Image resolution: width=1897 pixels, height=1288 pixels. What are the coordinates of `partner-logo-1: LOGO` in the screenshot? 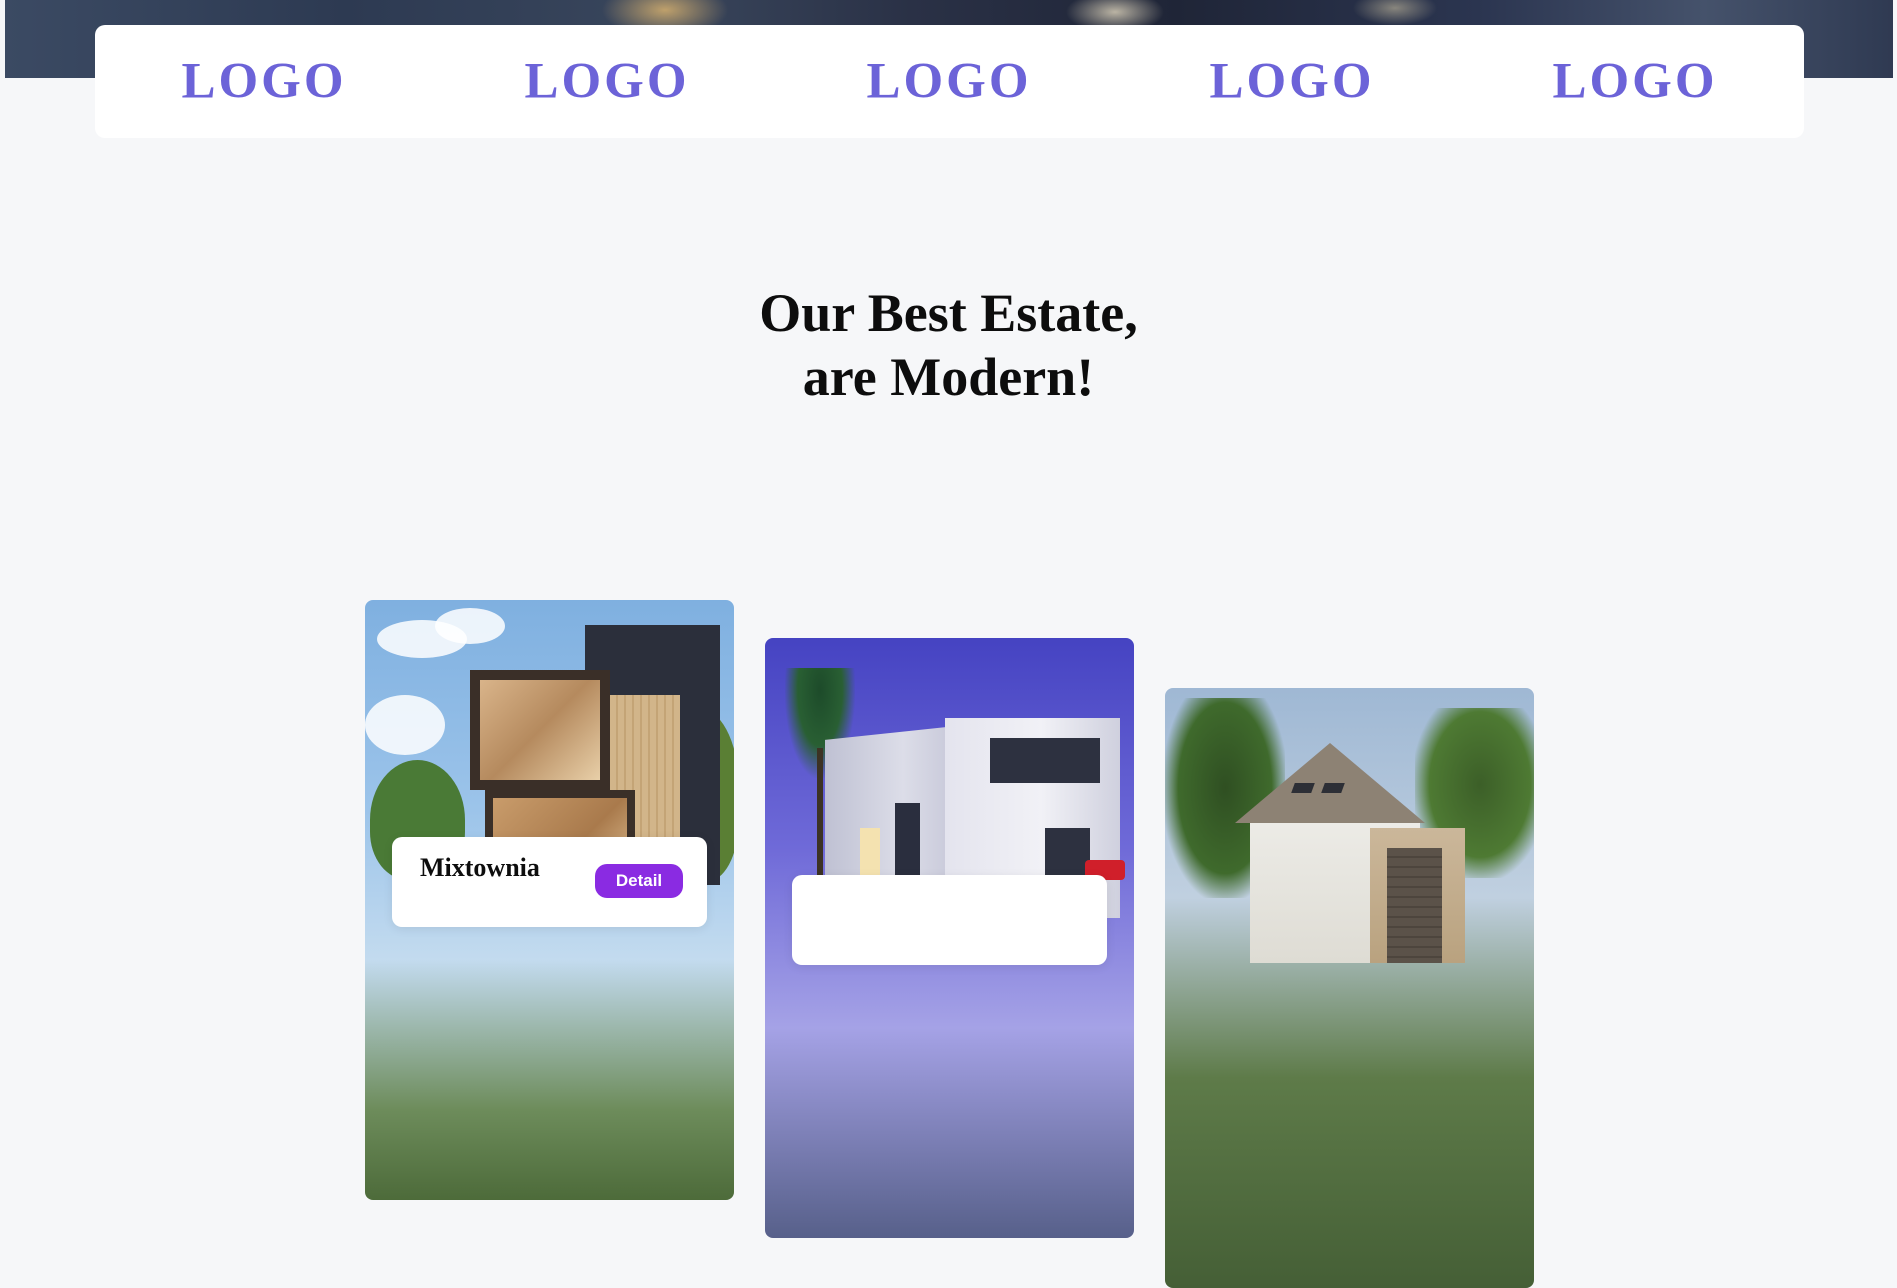 It's located at (263, 81).